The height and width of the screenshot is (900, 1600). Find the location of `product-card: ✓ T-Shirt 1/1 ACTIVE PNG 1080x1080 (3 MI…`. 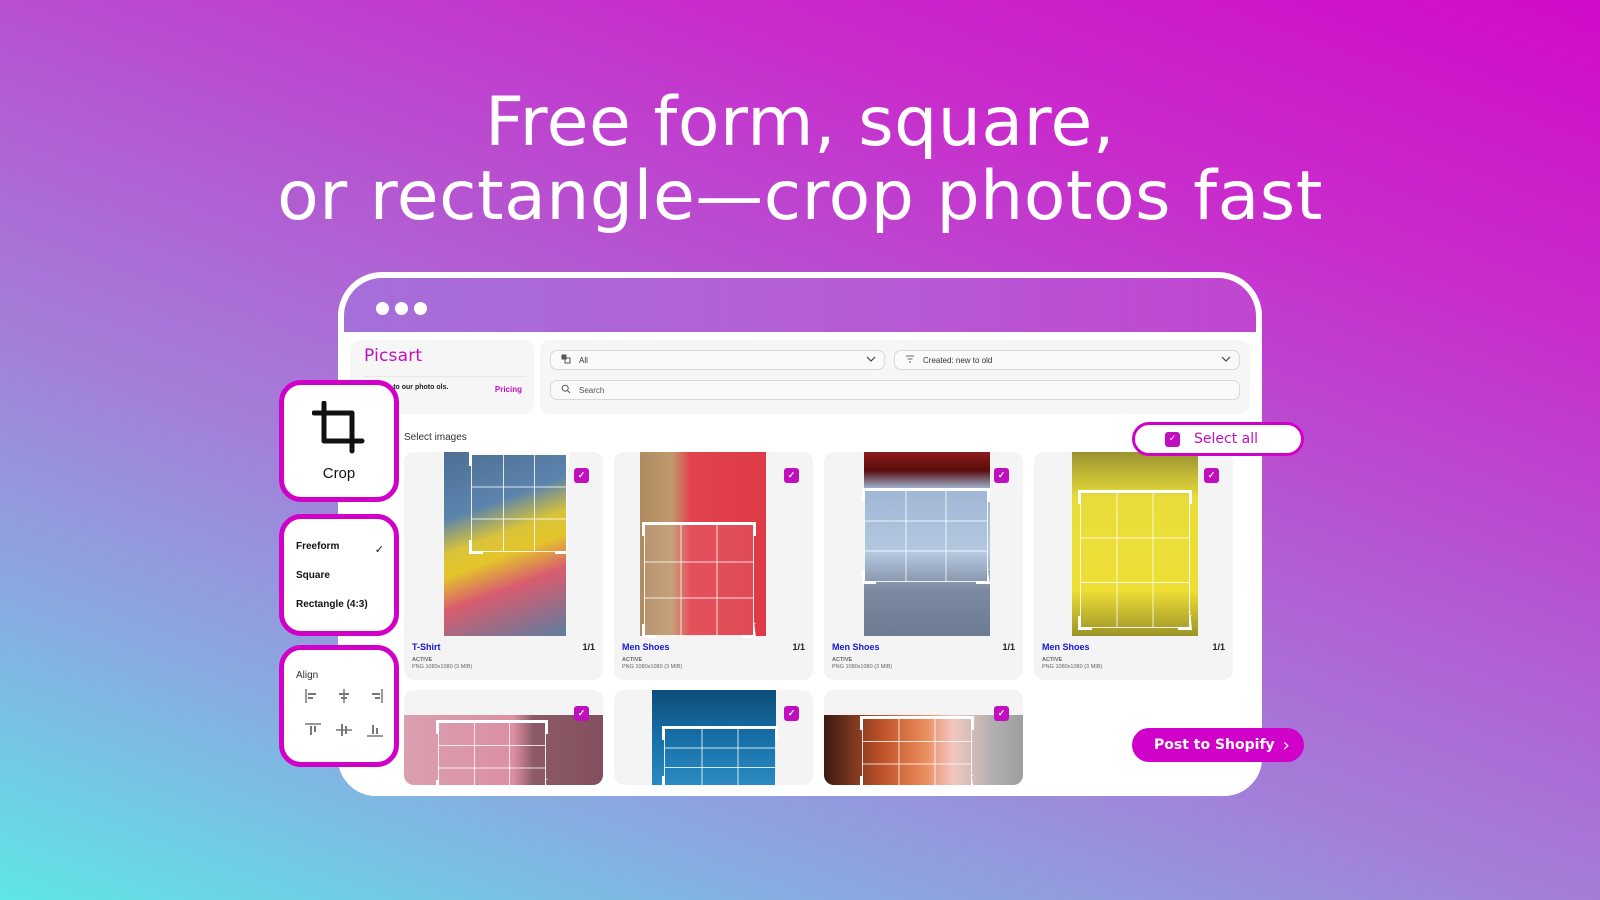

product-card: ✓ T-Shirt 1/1 ACTIVE PNG 1080x1080 (3 MI… is located at coordinates (503, 566).